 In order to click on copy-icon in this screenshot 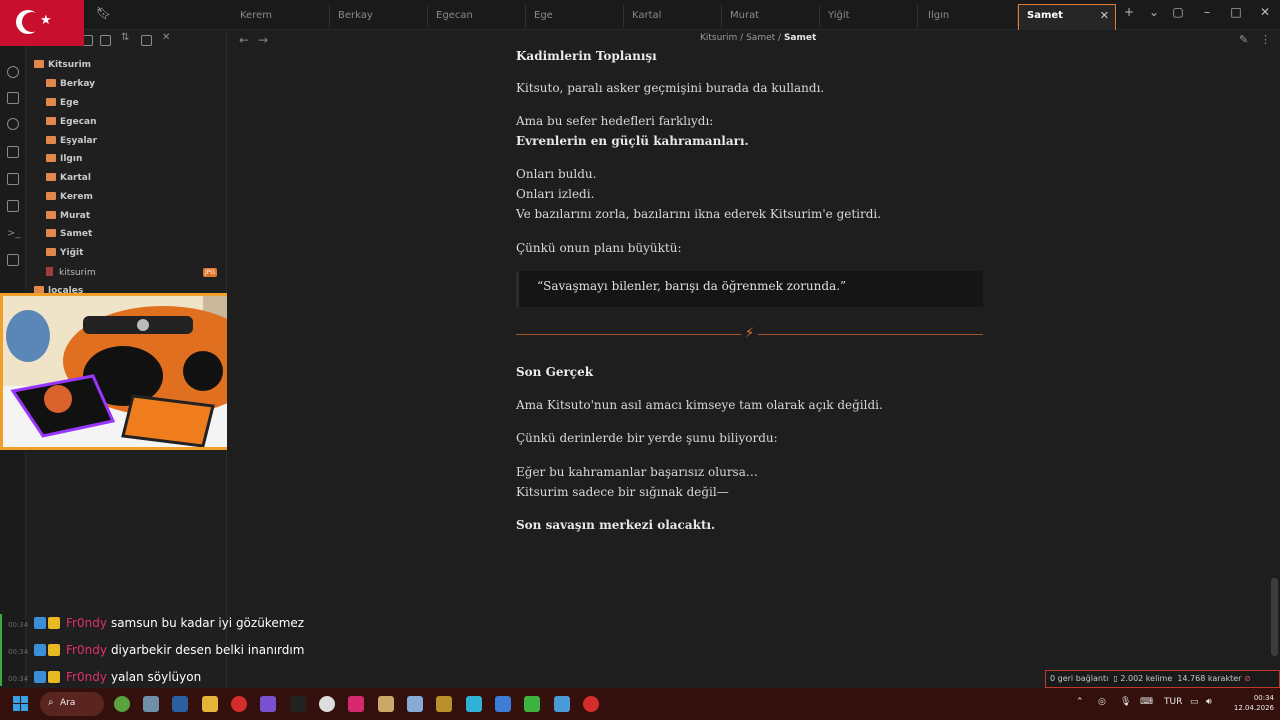, I will do `click(13, 206)`.